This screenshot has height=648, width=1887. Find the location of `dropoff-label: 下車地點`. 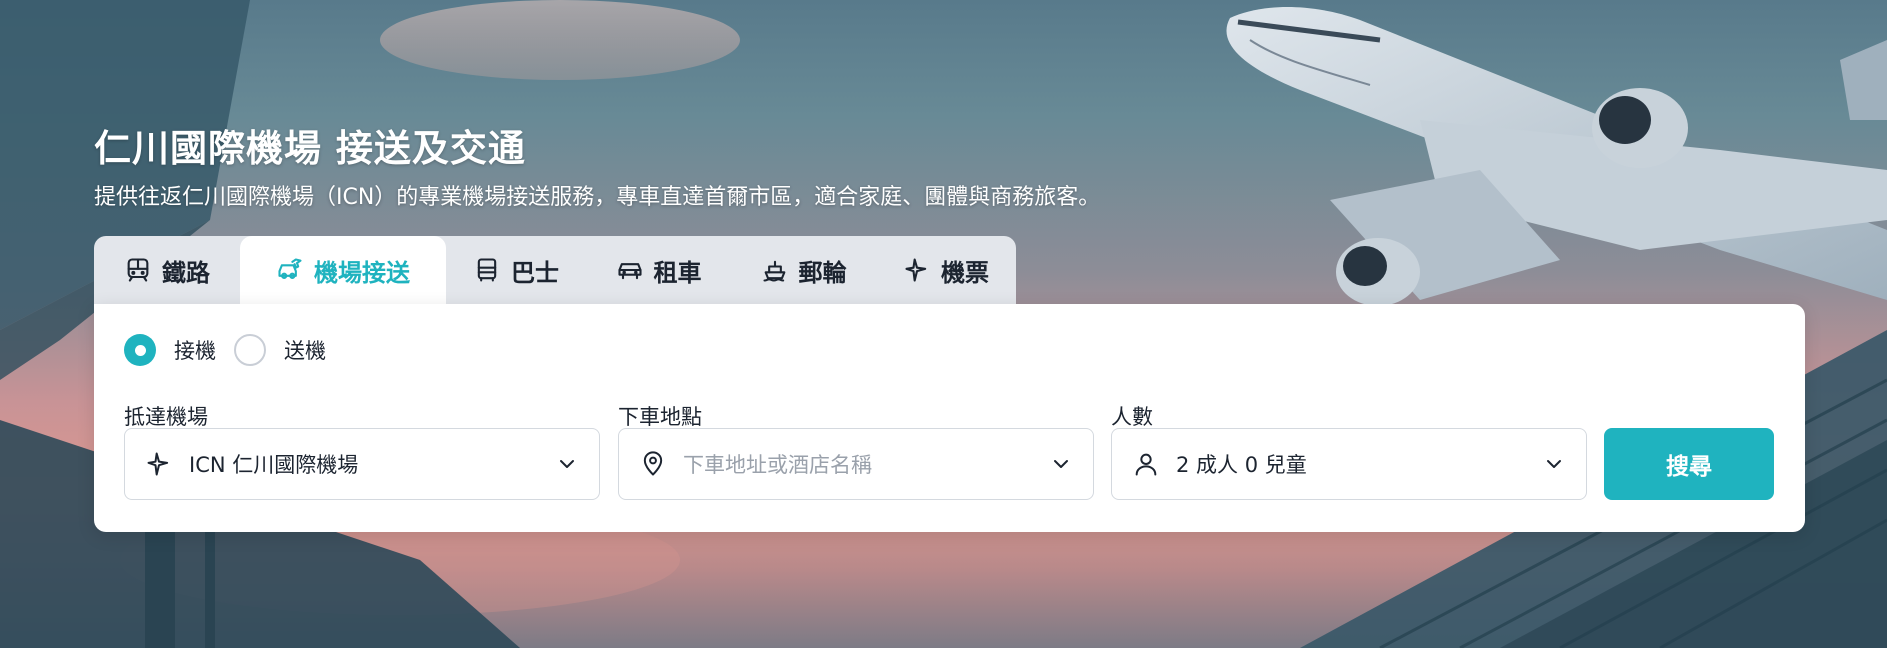

dropoff-label: 下車地點 is located at coordinates (660, 417).